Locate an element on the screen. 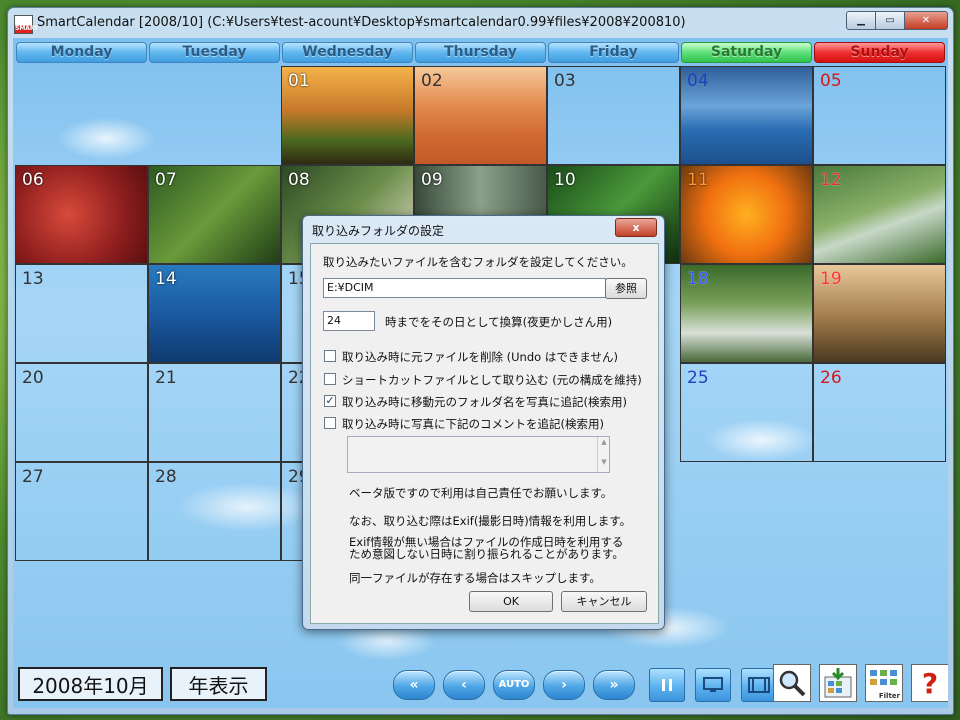  minimize-icon: ▁ is located at coordinates (861, 20).